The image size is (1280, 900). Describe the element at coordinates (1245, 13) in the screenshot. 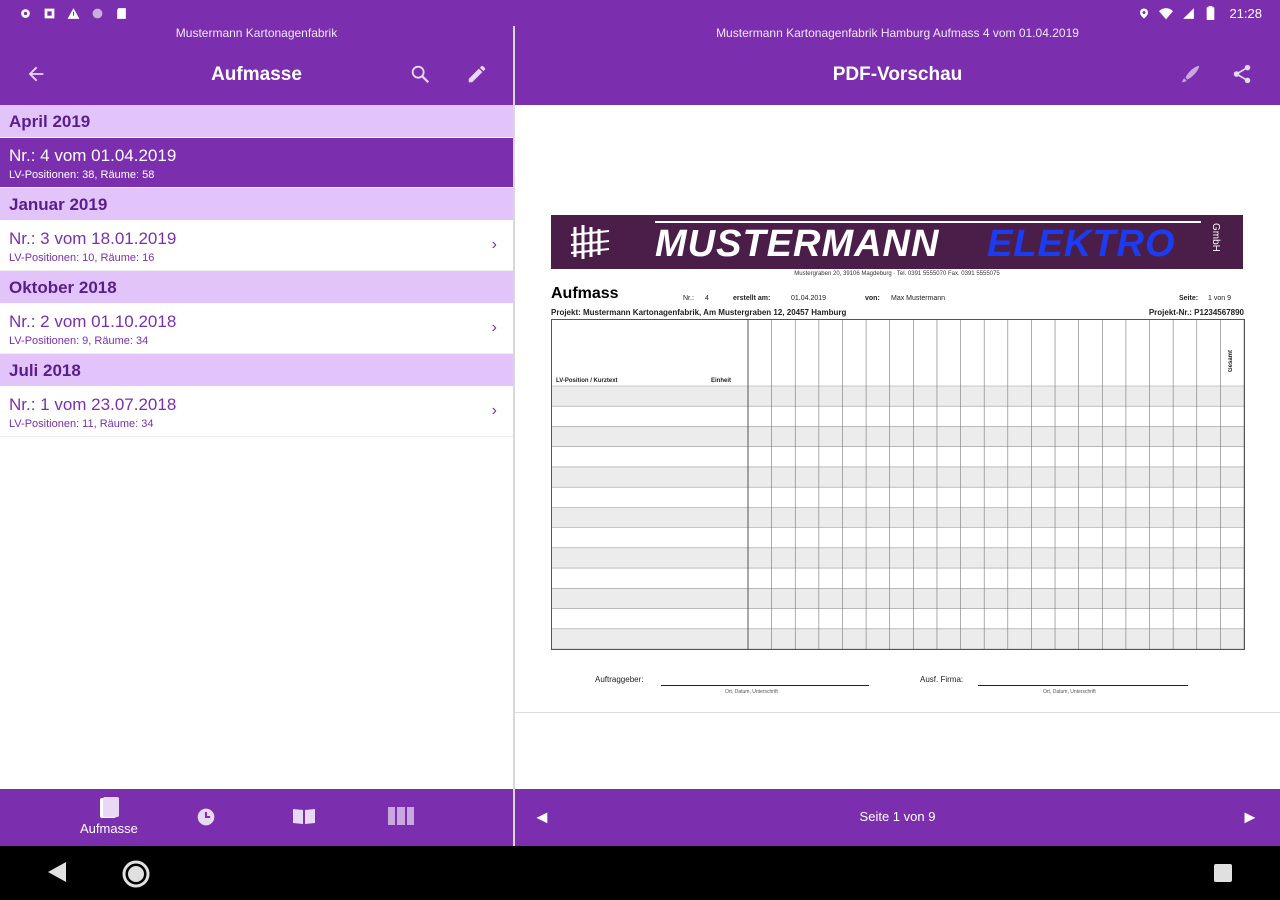

I see `status-time: 21:28` at that location.